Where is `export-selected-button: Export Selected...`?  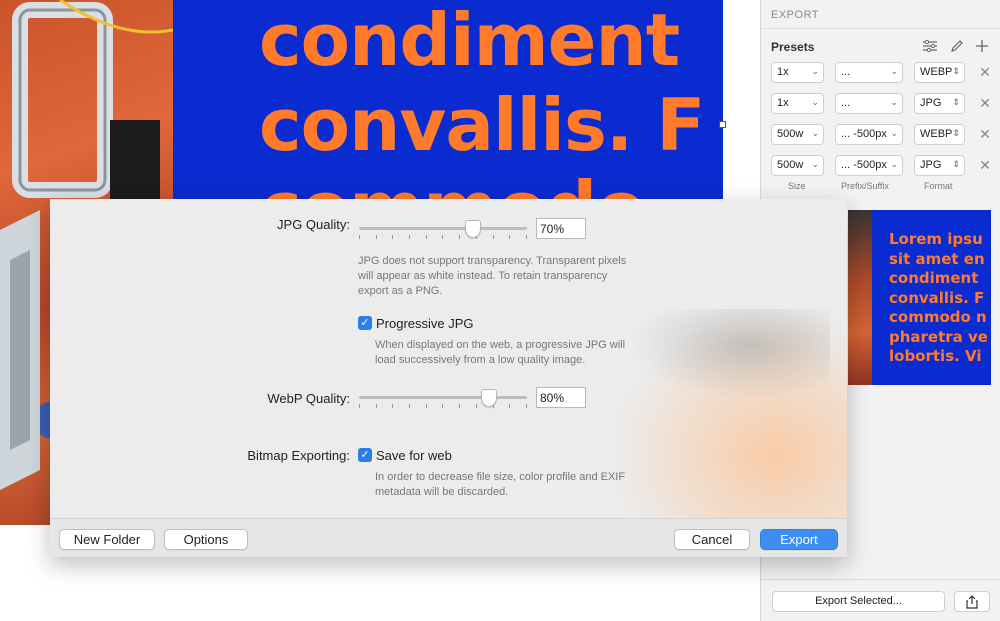 export-selected-button: Export Selected... is located at coordinates (858, 601).